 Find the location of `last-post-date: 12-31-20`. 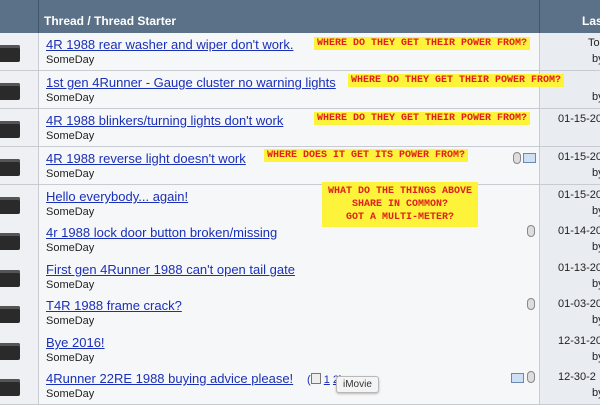

last-post-date: 12-31-20 is located at coordinates (579, 341).